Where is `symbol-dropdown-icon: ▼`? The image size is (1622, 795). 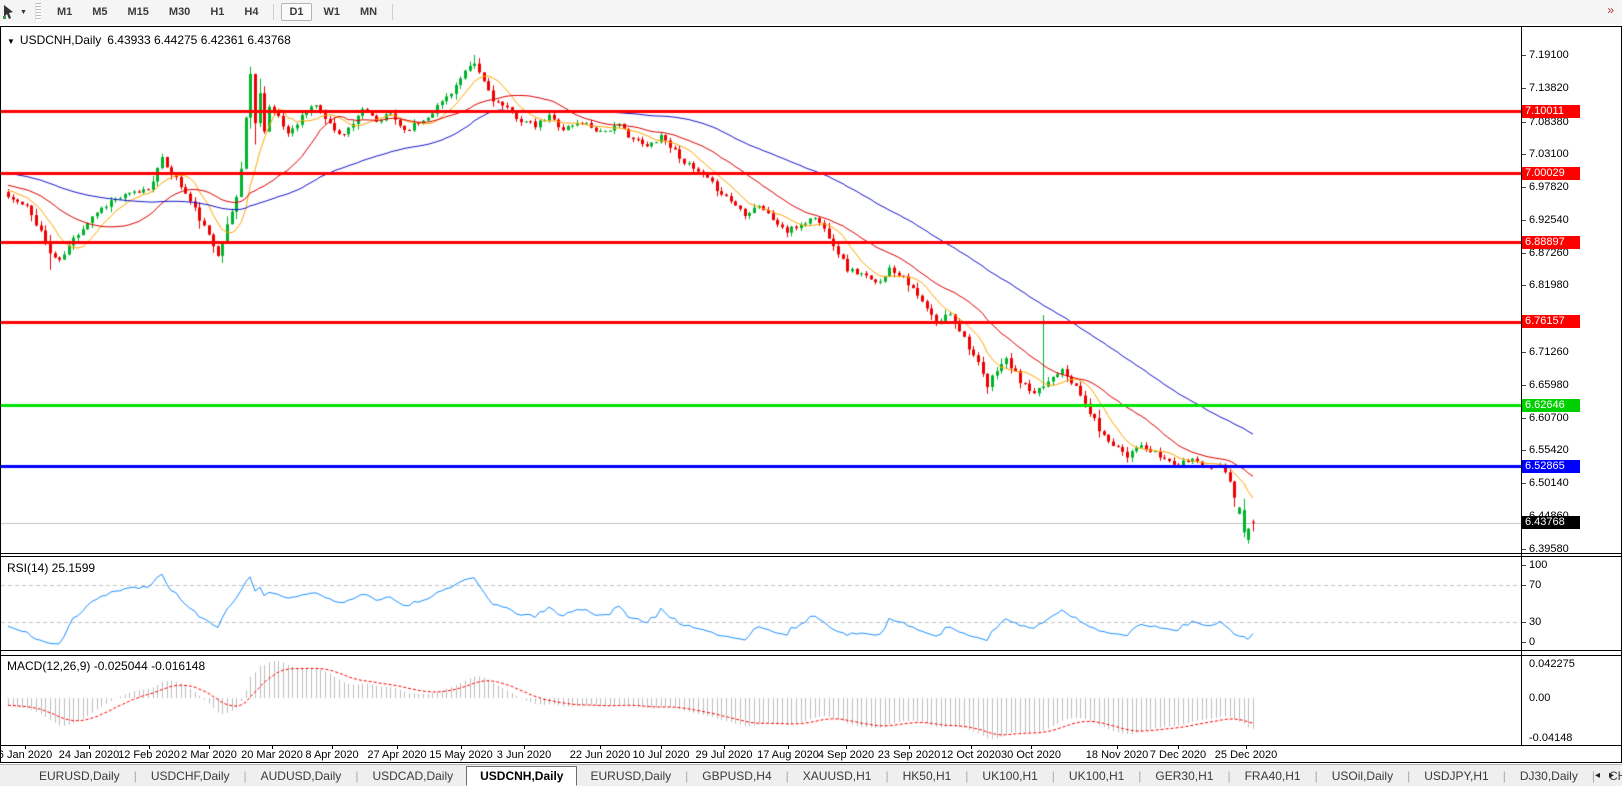 symbol-dropdown-icon: ▼ is located at coordinates (11, 41).